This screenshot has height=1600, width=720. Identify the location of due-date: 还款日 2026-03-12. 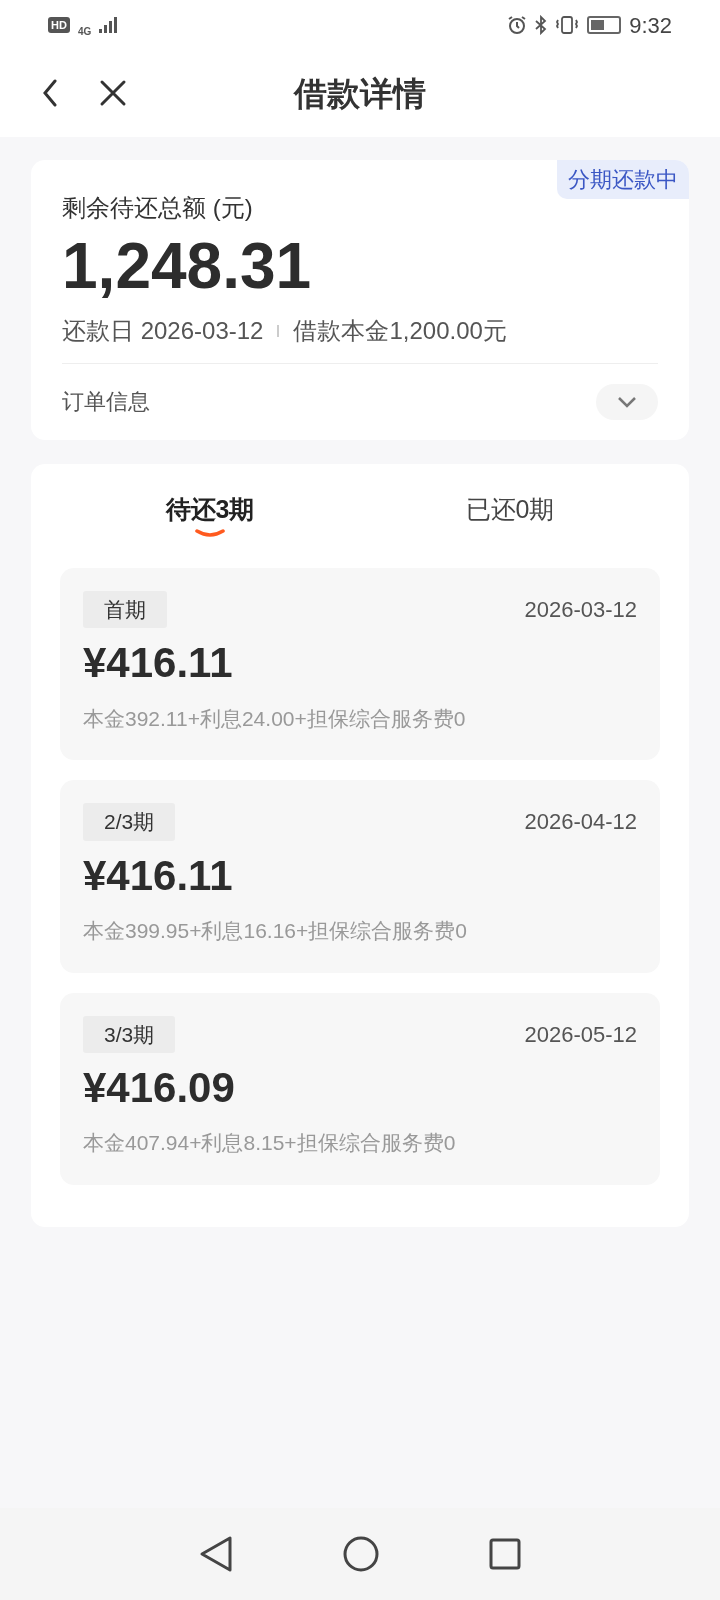
(163, 330).